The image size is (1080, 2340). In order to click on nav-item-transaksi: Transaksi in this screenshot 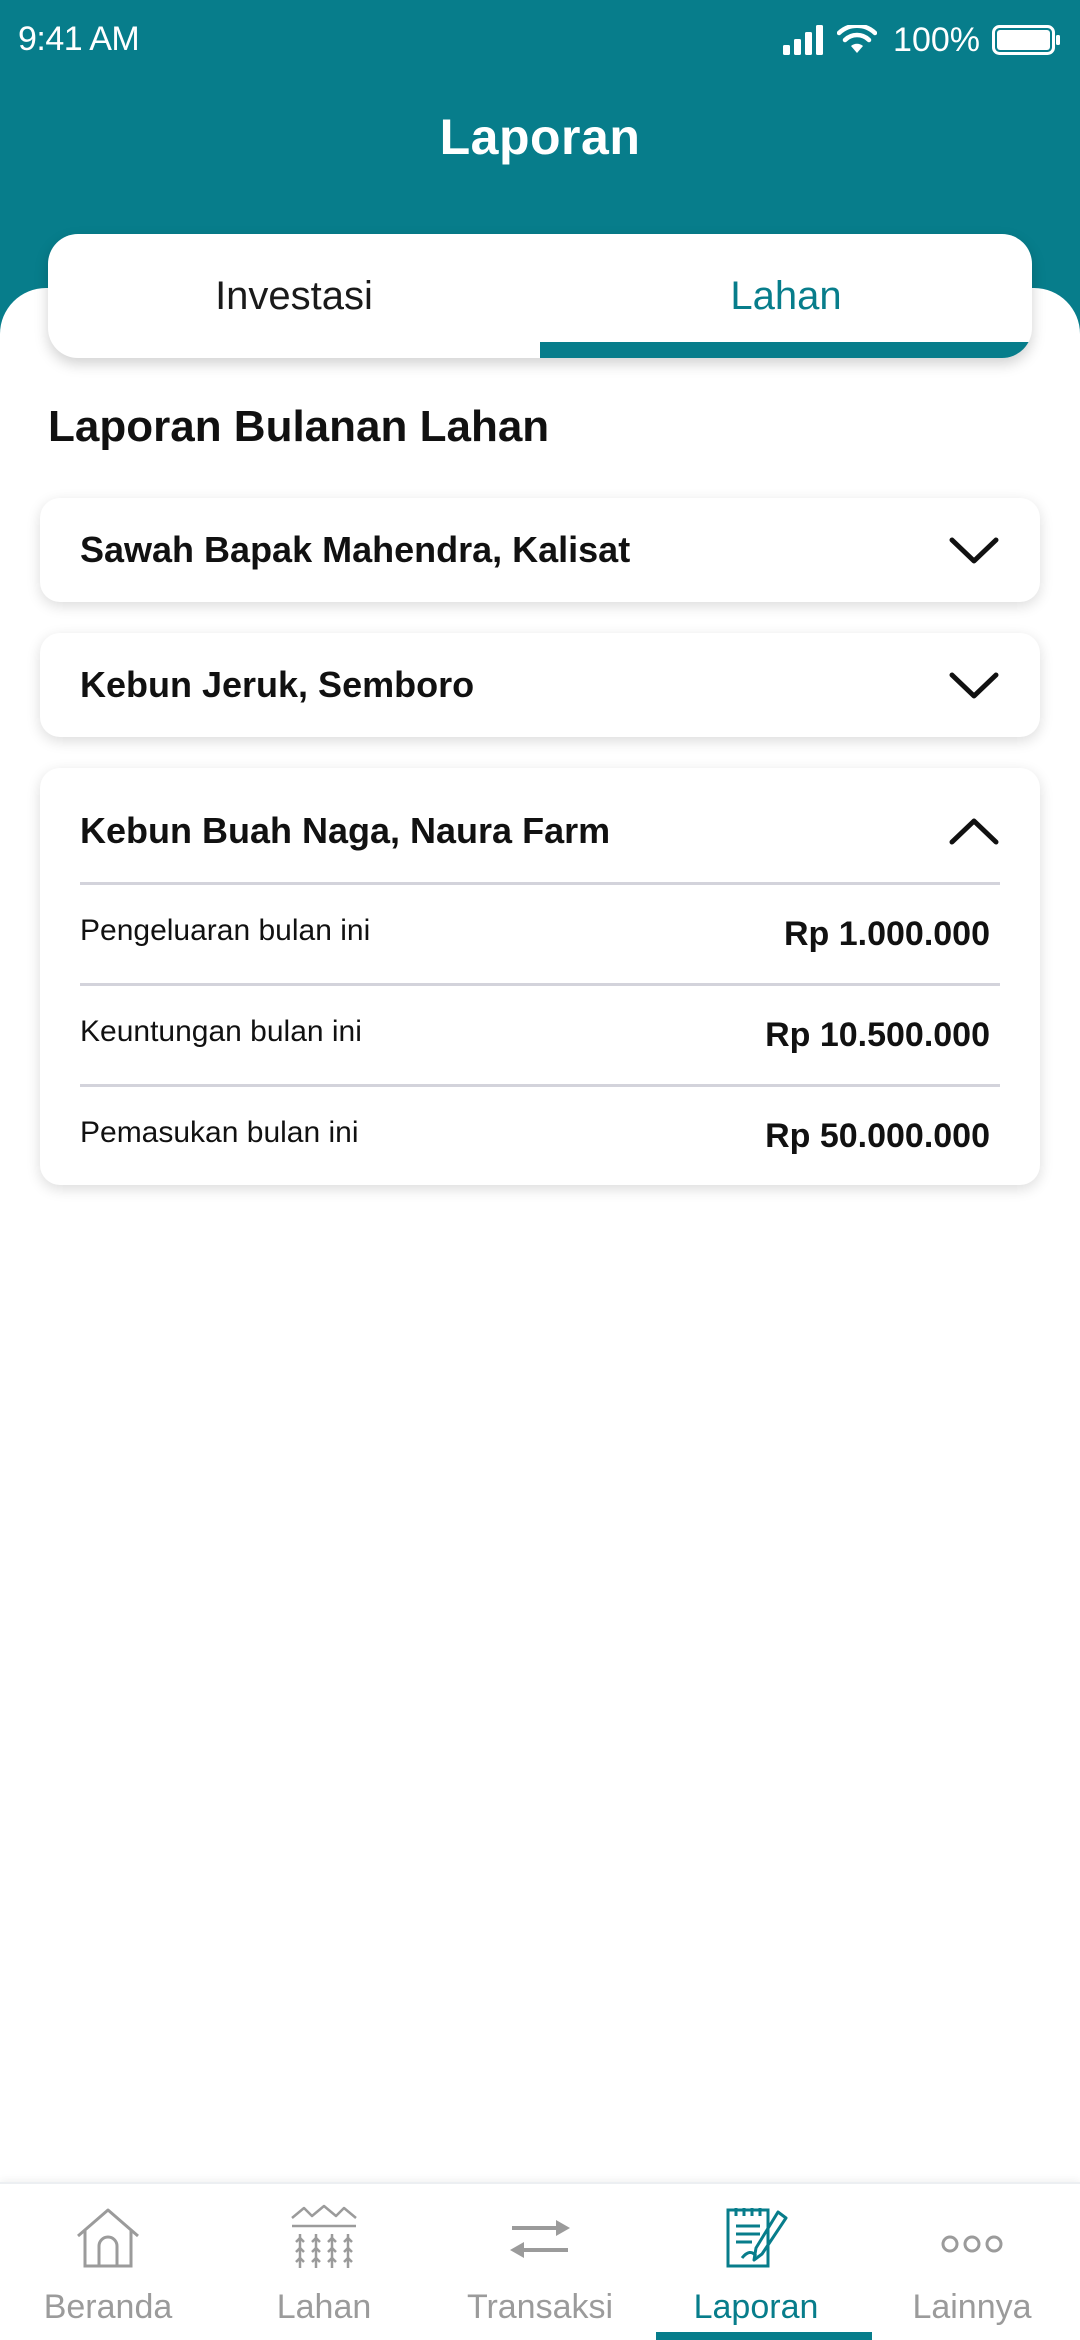, I will do `click(540, 2262)`.